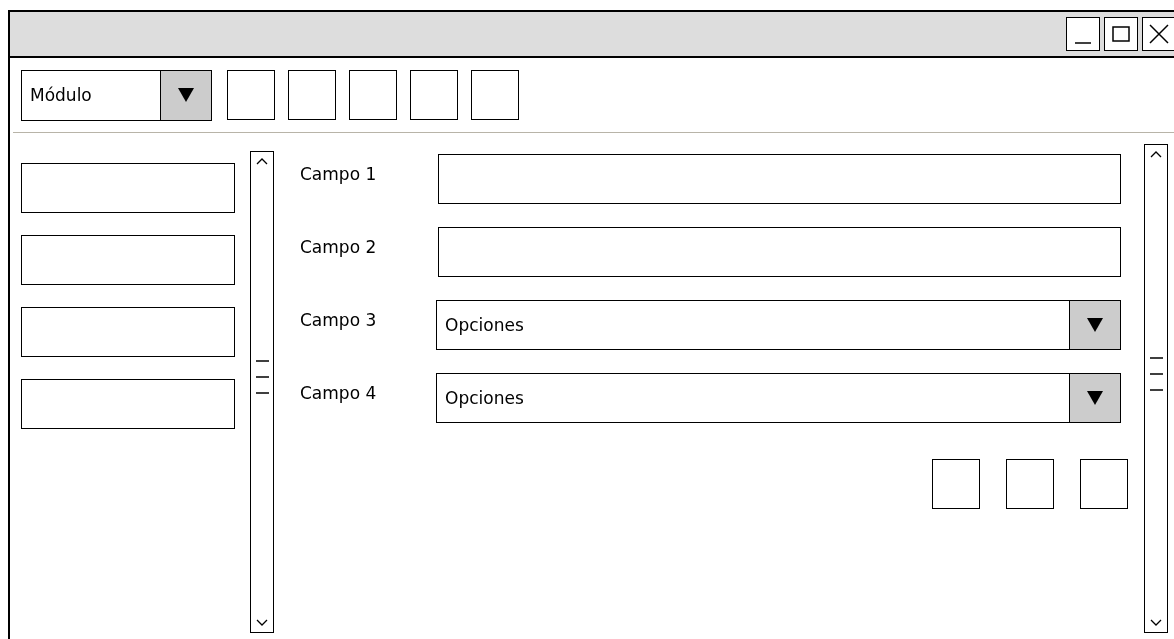 This screenshot has width=1174, height=639. Describe the element at coordinates (1083, 34) in the screenshot. I see `minimize-button` at that location.